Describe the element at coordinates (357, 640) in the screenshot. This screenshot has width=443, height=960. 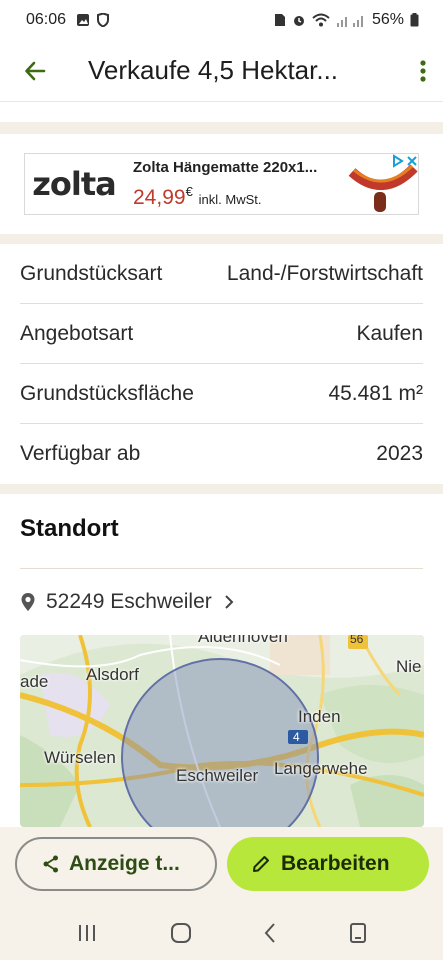
I see `map-label: 56` at that location.